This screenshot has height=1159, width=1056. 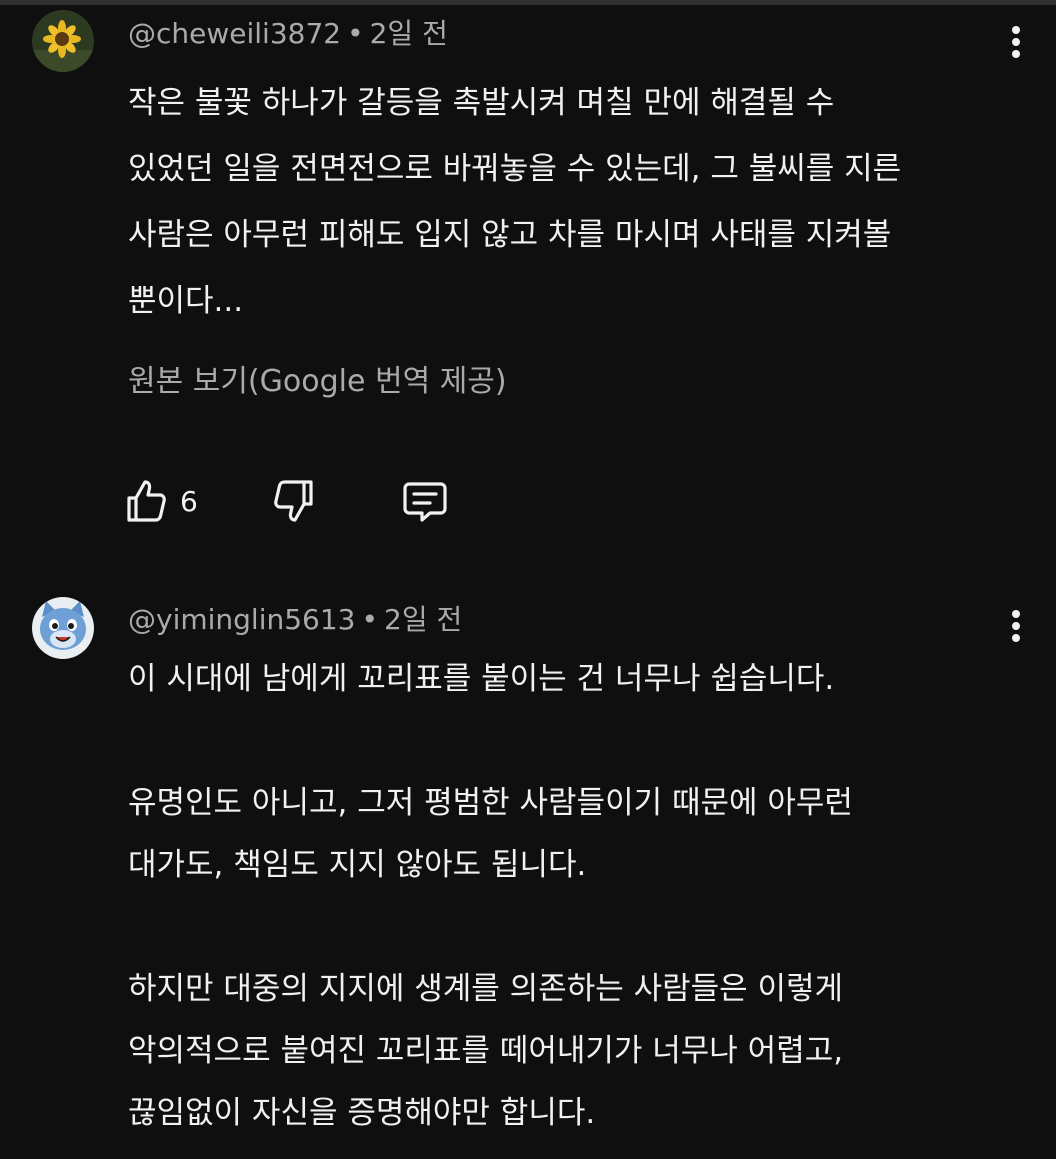 I want to click on like-count: 6, so click(x=189, y=501).